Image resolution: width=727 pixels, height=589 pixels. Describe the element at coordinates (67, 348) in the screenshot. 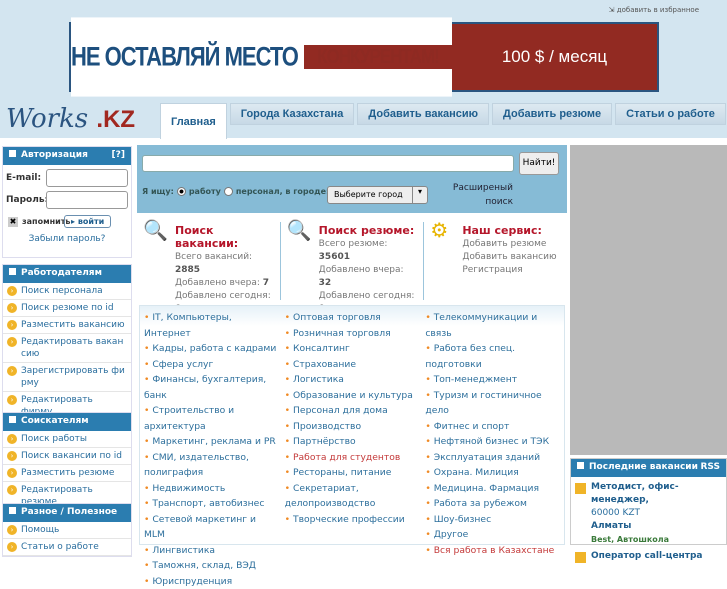

I see `menu-item-edit-vacancy: ›Редактировать вакансию` at that location.